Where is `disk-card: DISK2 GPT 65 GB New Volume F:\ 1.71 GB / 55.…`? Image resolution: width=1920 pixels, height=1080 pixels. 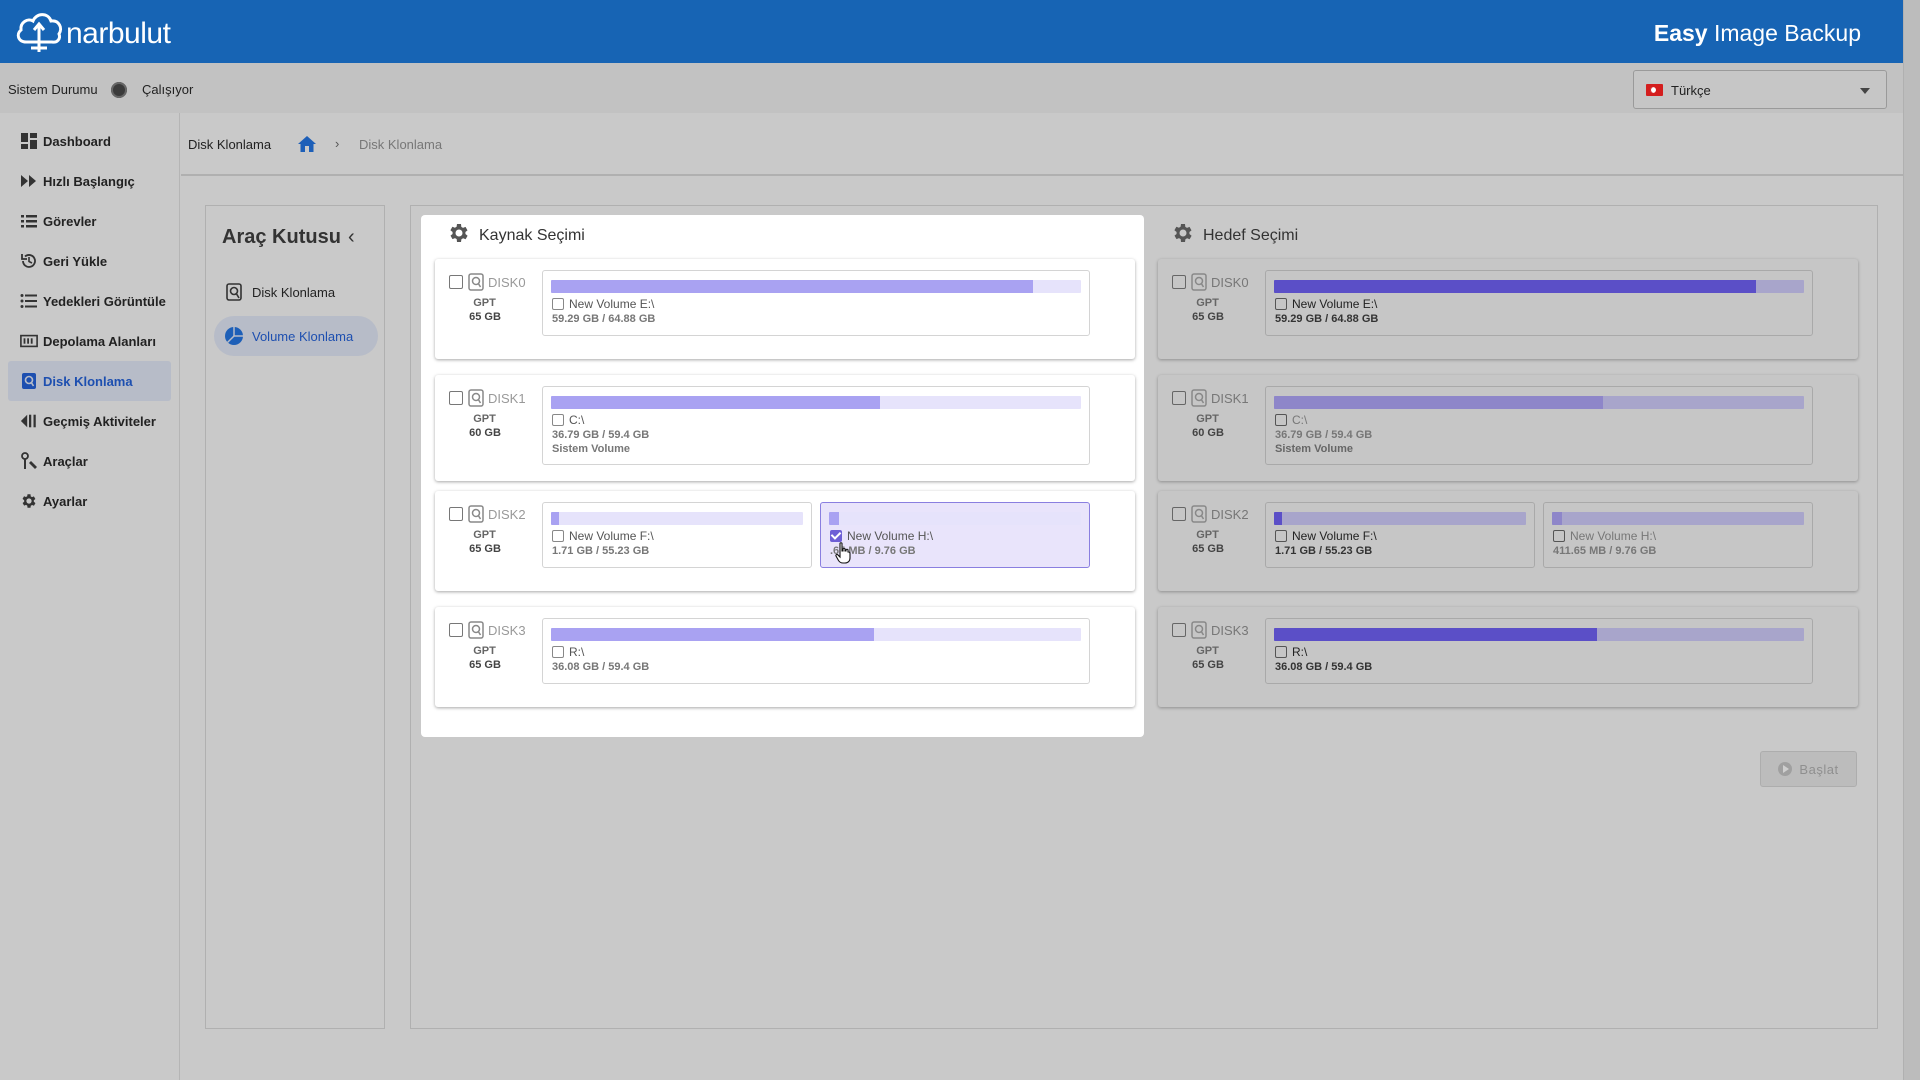 disk-card: DISK2 GPT 65 GB New Volume F:\ 1.71 GB / 55.… is located at coordinates (1508, 541).